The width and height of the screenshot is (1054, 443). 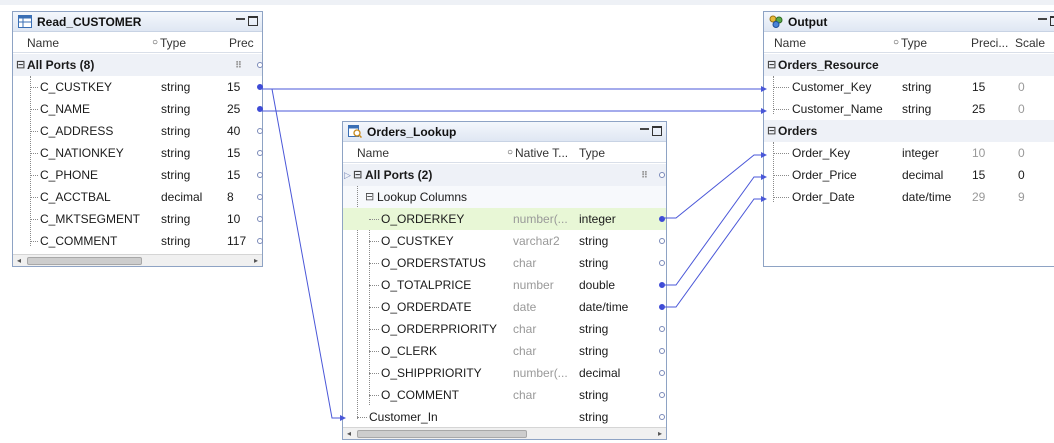 What do you see at coordinates (776, 21) in the screenshot?
I see `output-target-icon` at bounding box center [776, 21].